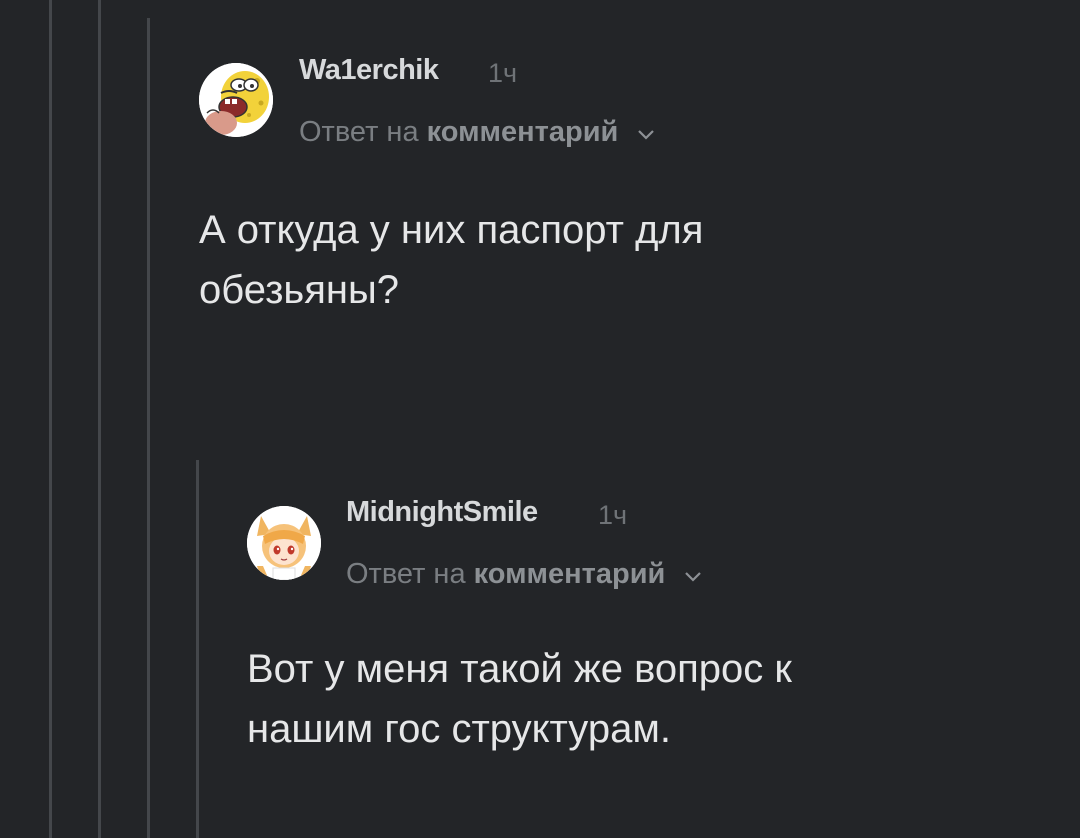  Describe the element at coordinates (369, 70) in the screenshot. I see `username: Wa1erchik` at that location.